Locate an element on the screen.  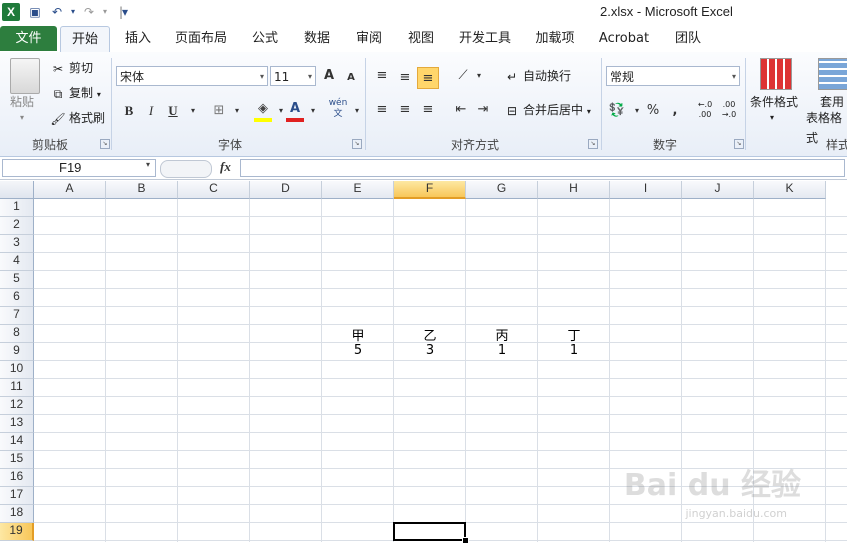
cell-f9: 3 is located at coordinates (430, 352).